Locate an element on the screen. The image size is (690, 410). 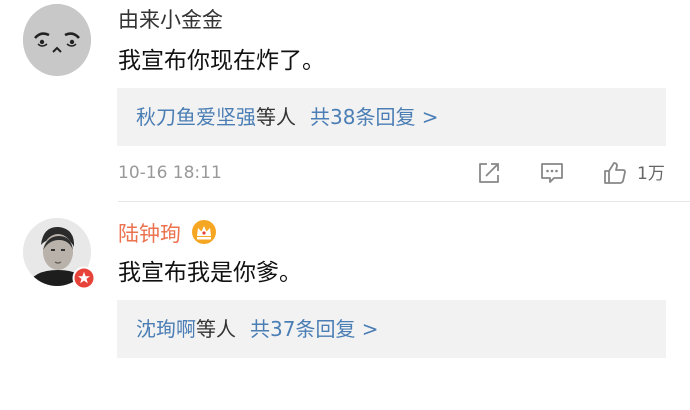
reply-user-link: 秋刀鱼爱坚强 is located at coordinates (196, 117).